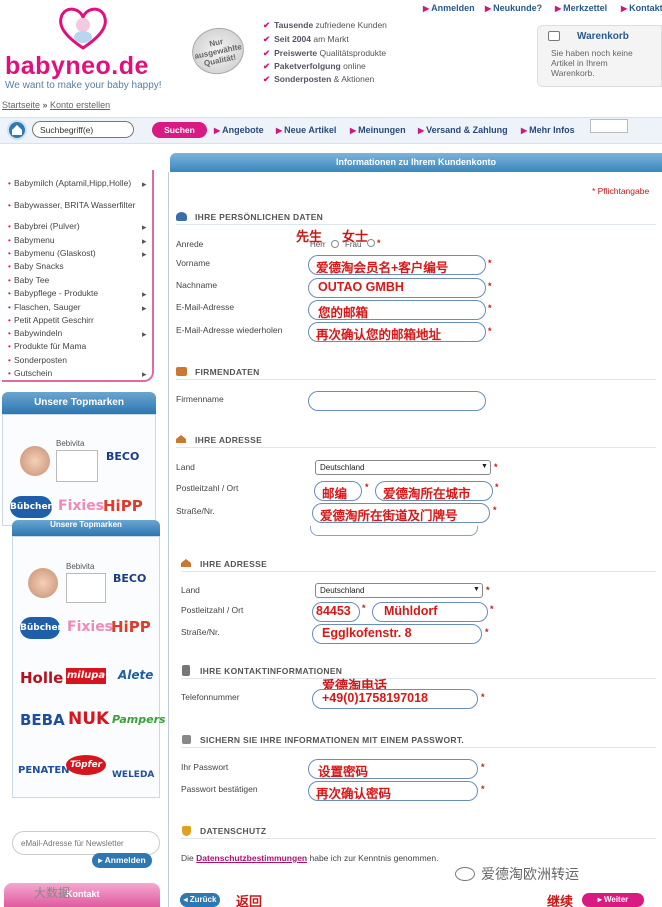 The height and width of the screenshot is (907, 662). What do you see at coordinates (17, 130) in the screenshot?
I see `home-icon` at bounding box center [17, 130].